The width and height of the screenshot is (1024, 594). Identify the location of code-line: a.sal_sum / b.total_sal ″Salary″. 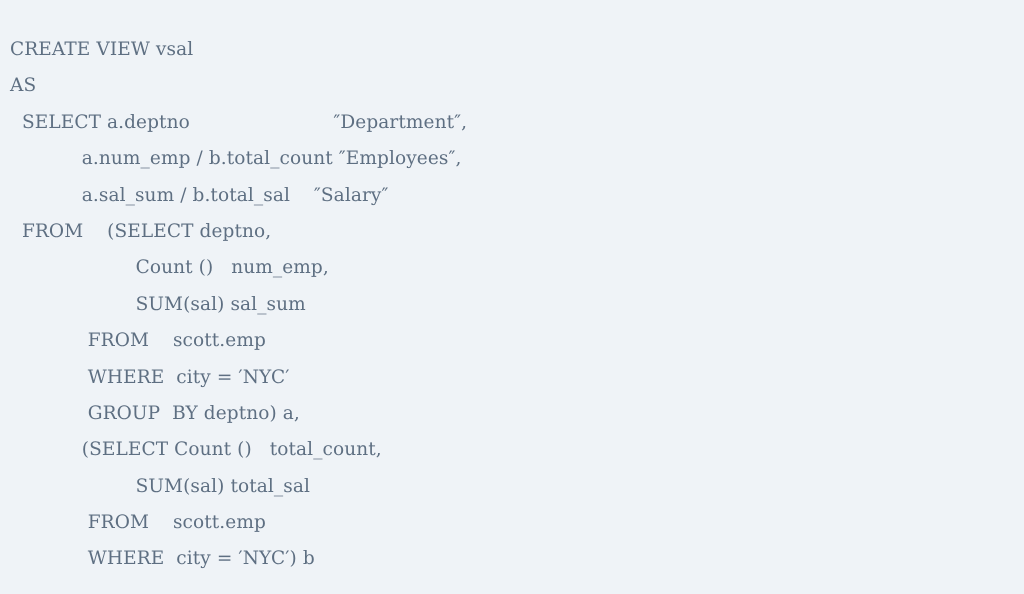
(199, 195).